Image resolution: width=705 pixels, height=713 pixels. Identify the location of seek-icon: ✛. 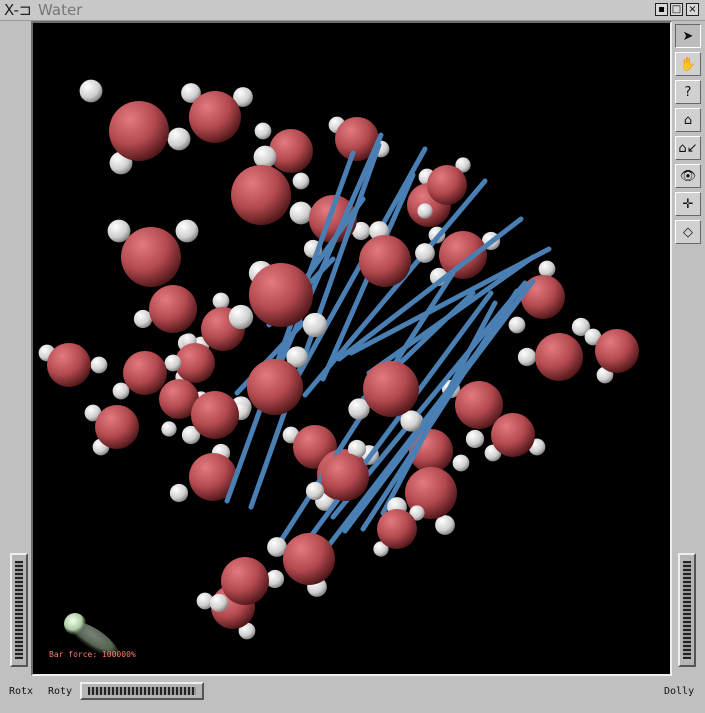
(688, 204).